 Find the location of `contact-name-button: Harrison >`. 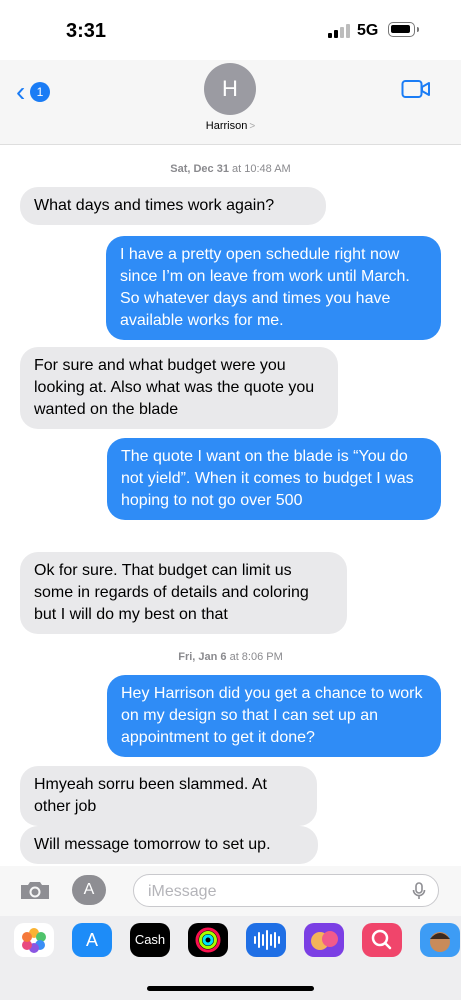

contact-name-button: Harrison > is located at coordinates (230, 126).